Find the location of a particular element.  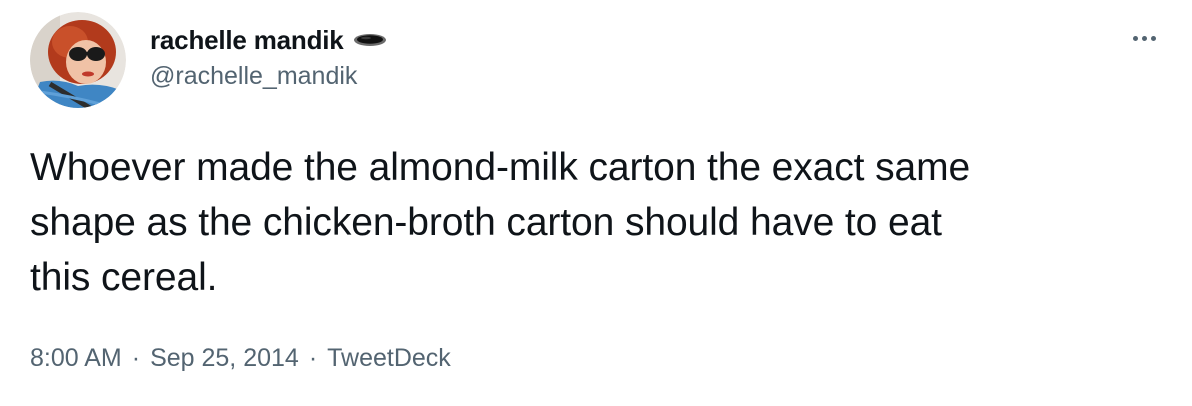

author-handle: @rachelle_mandik is located at coordinates (269, 76).